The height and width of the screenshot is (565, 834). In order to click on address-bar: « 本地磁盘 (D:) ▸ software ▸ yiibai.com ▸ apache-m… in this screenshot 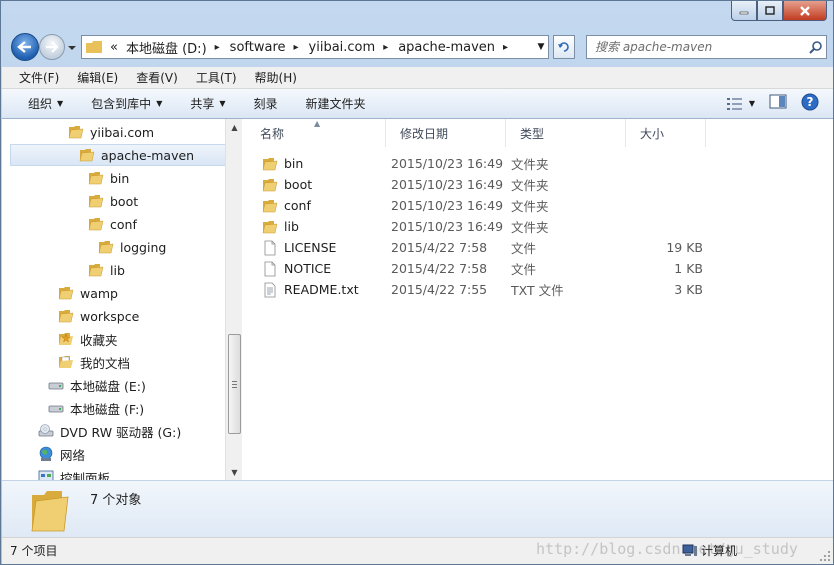, I will do `click(315, 47)`.